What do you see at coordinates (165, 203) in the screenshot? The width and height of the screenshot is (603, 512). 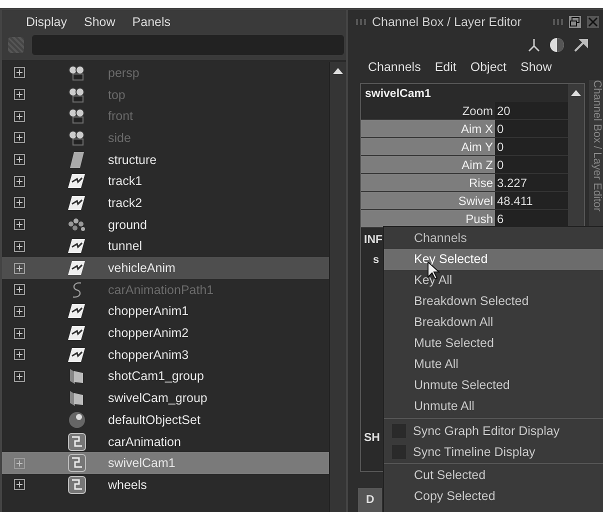 I see `outliner-row: track2` at bounding box center [165, 203].